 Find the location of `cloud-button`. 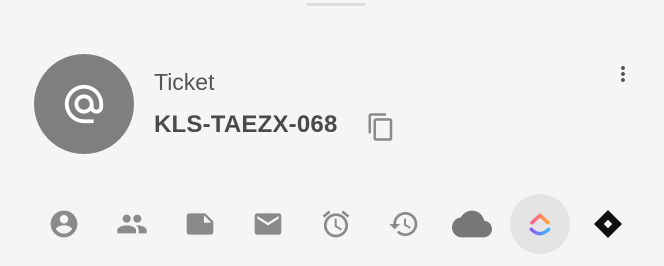

cloud-button is located at coordinates (472, 224).